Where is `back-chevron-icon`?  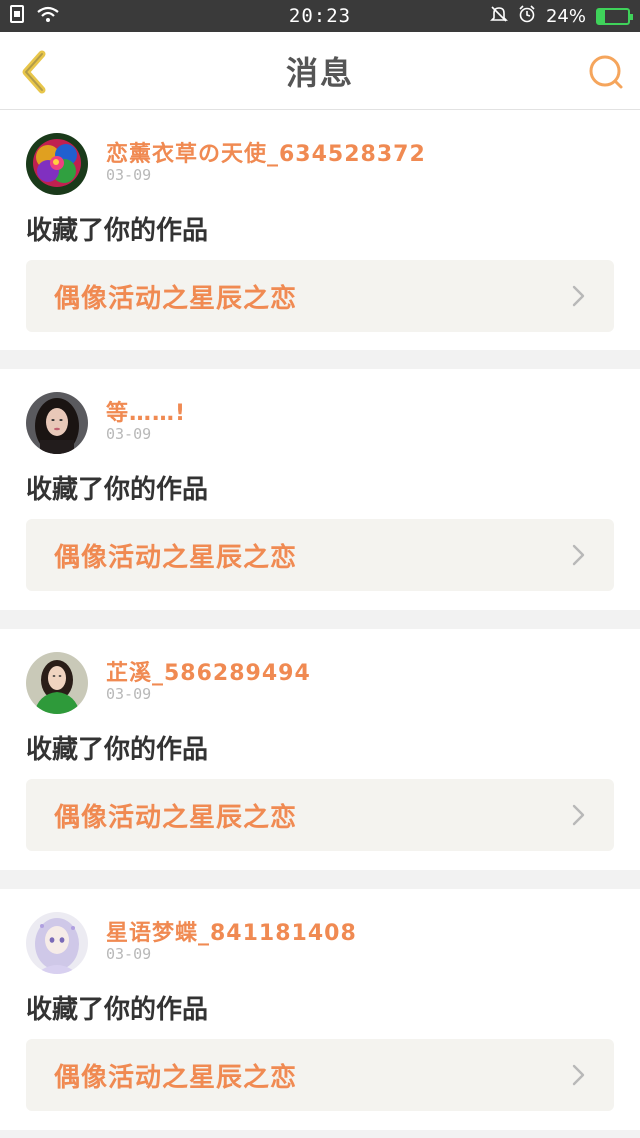 back-chevron-icon is located at coordinates (34, 72).